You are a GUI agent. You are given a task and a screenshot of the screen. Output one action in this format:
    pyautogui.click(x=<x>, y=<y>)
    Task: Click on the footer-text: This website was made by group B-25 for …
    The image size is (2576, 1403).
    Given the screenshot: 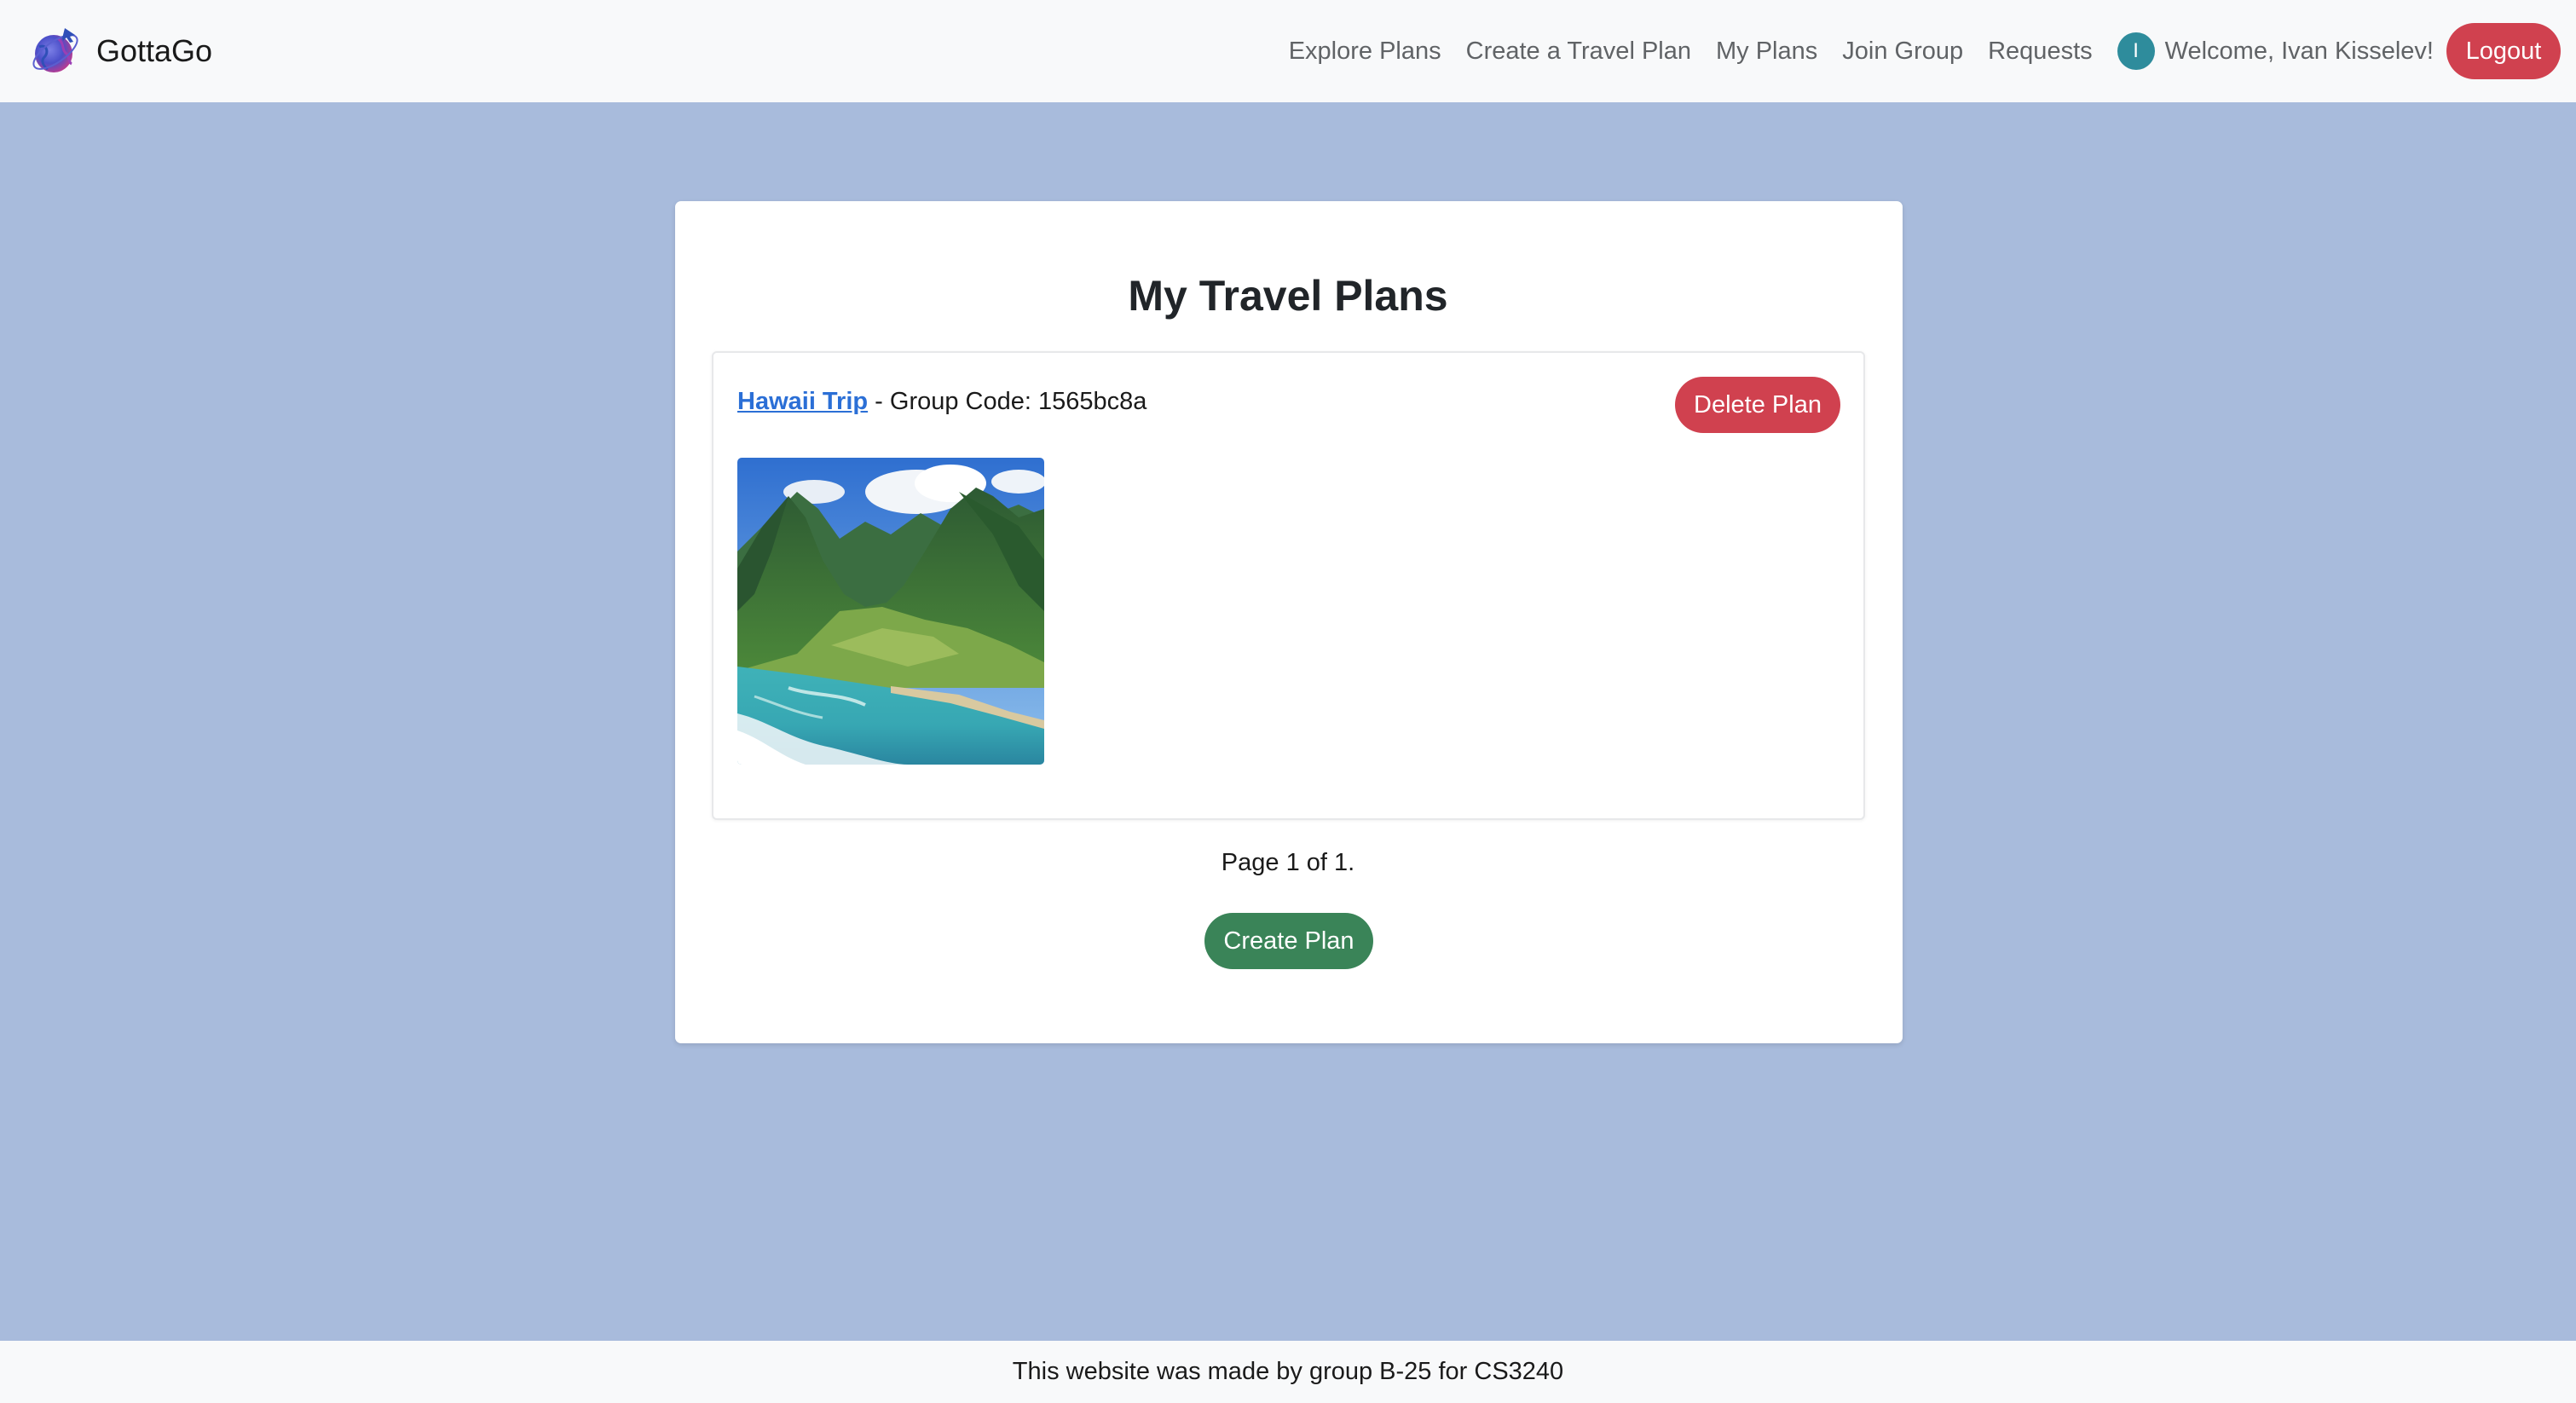 What is the action you would take?
    pyautogui.click(x=1288, y=1371)
    